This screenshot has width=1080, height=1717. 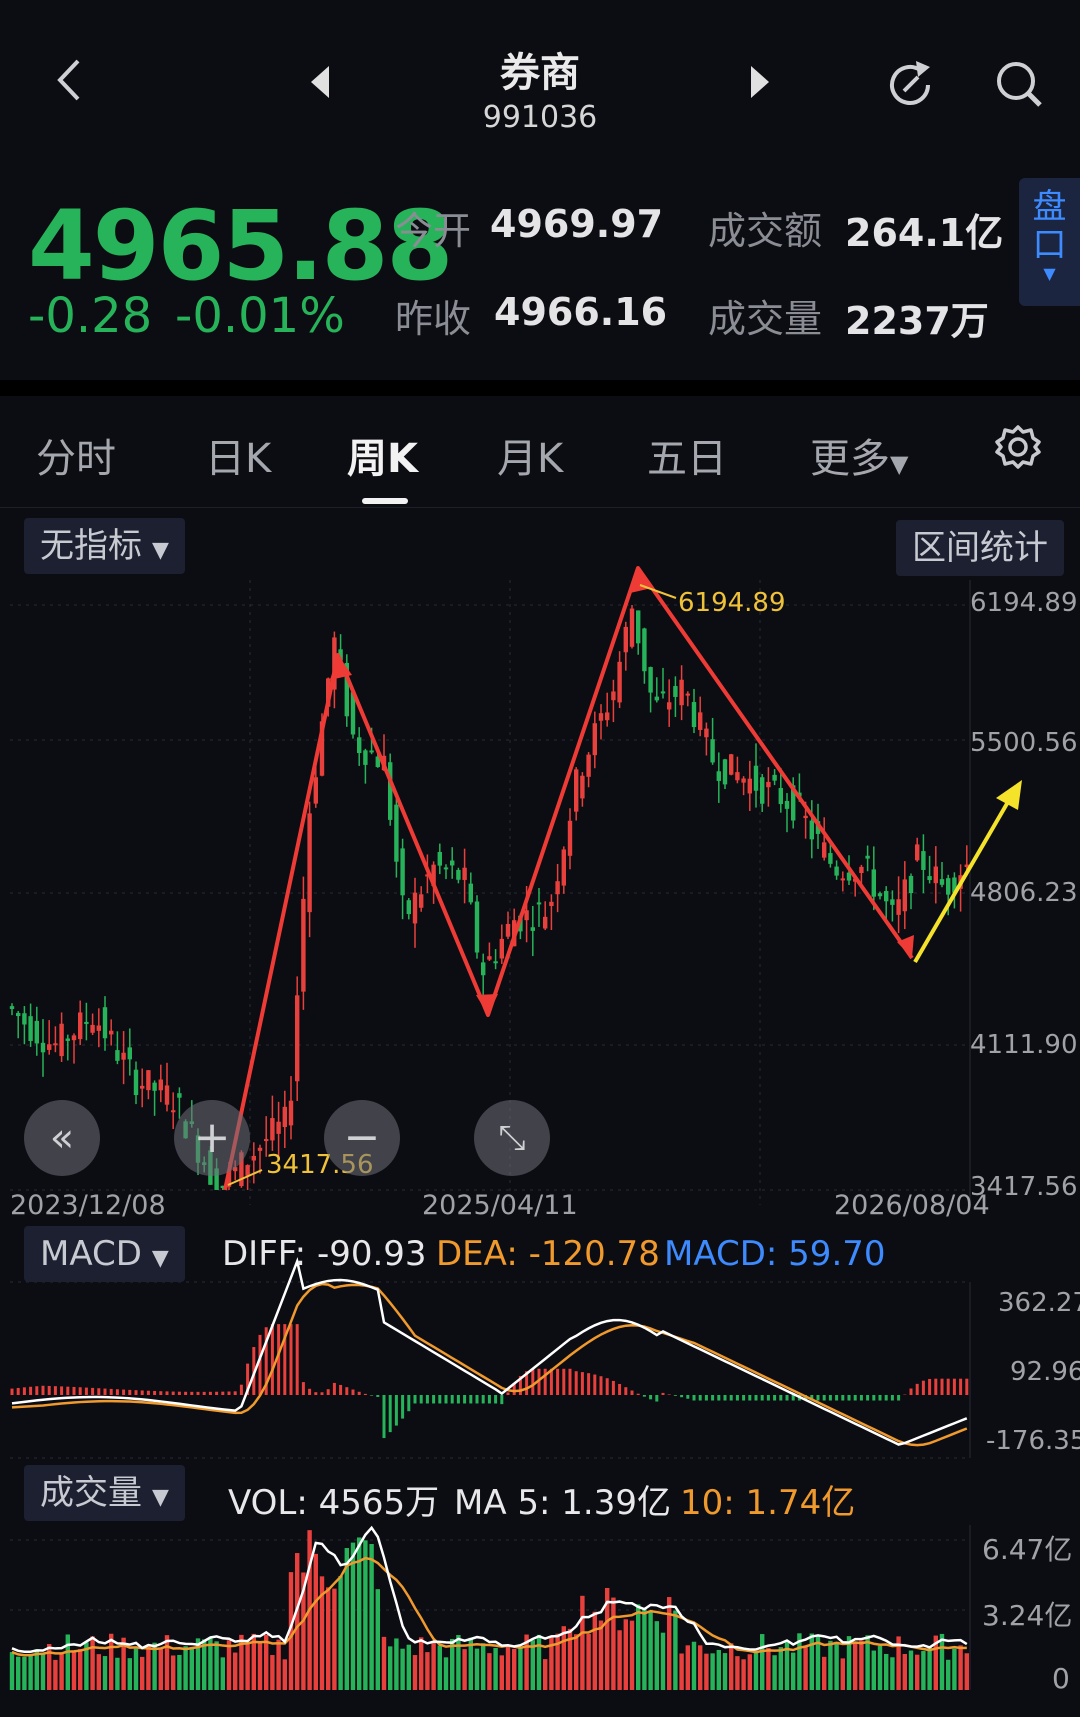 I want to click on volume-selector: 成交量 ▼, so click(x=104, y=1493).